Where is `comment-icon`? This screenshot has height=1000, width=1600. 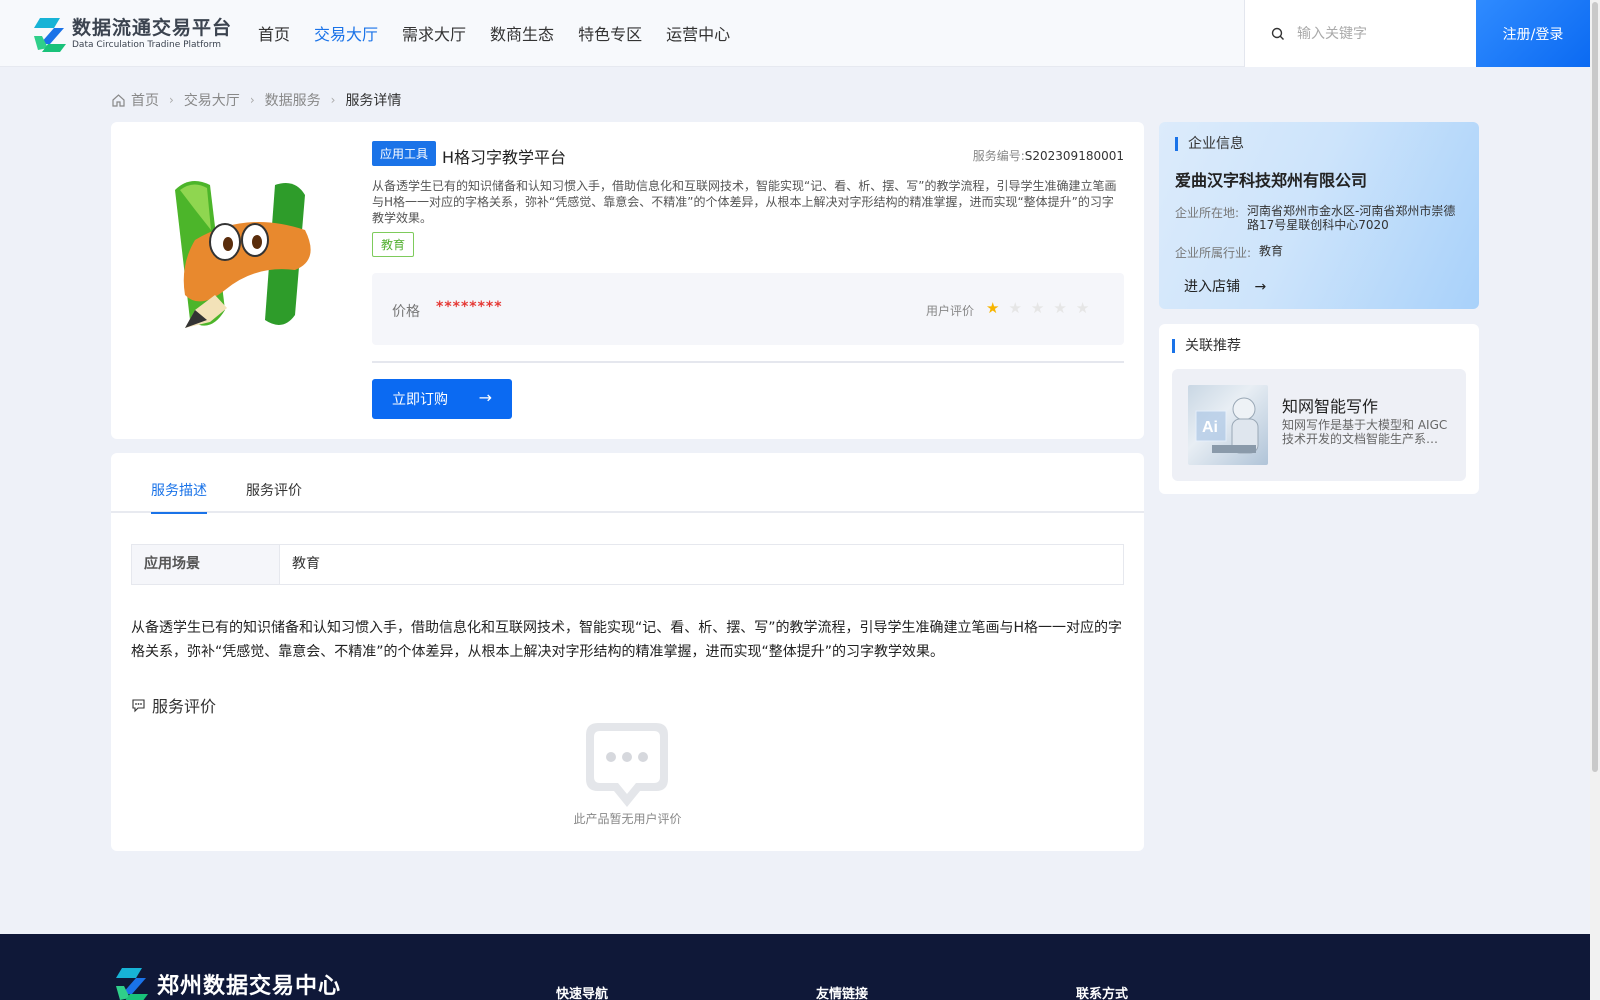 comment-icon is located at coordinates (138, 705).